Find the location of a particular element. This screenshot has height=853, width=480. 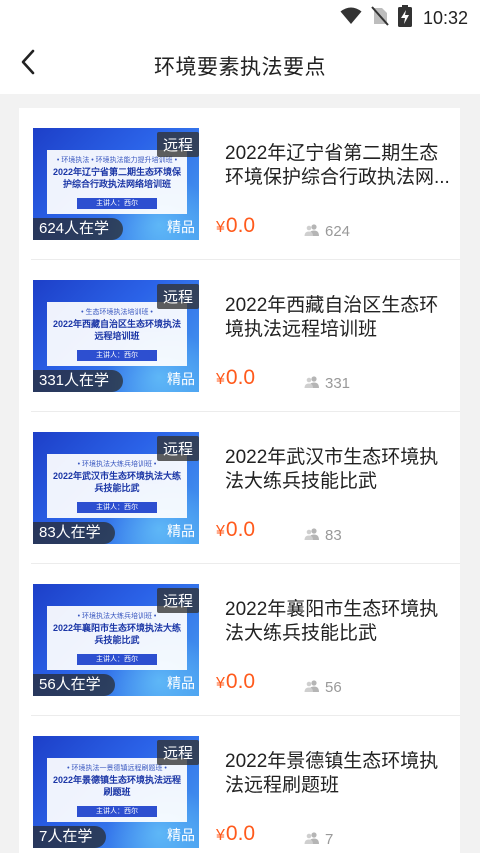

wifi-icon is located at coordinates (351, 18).